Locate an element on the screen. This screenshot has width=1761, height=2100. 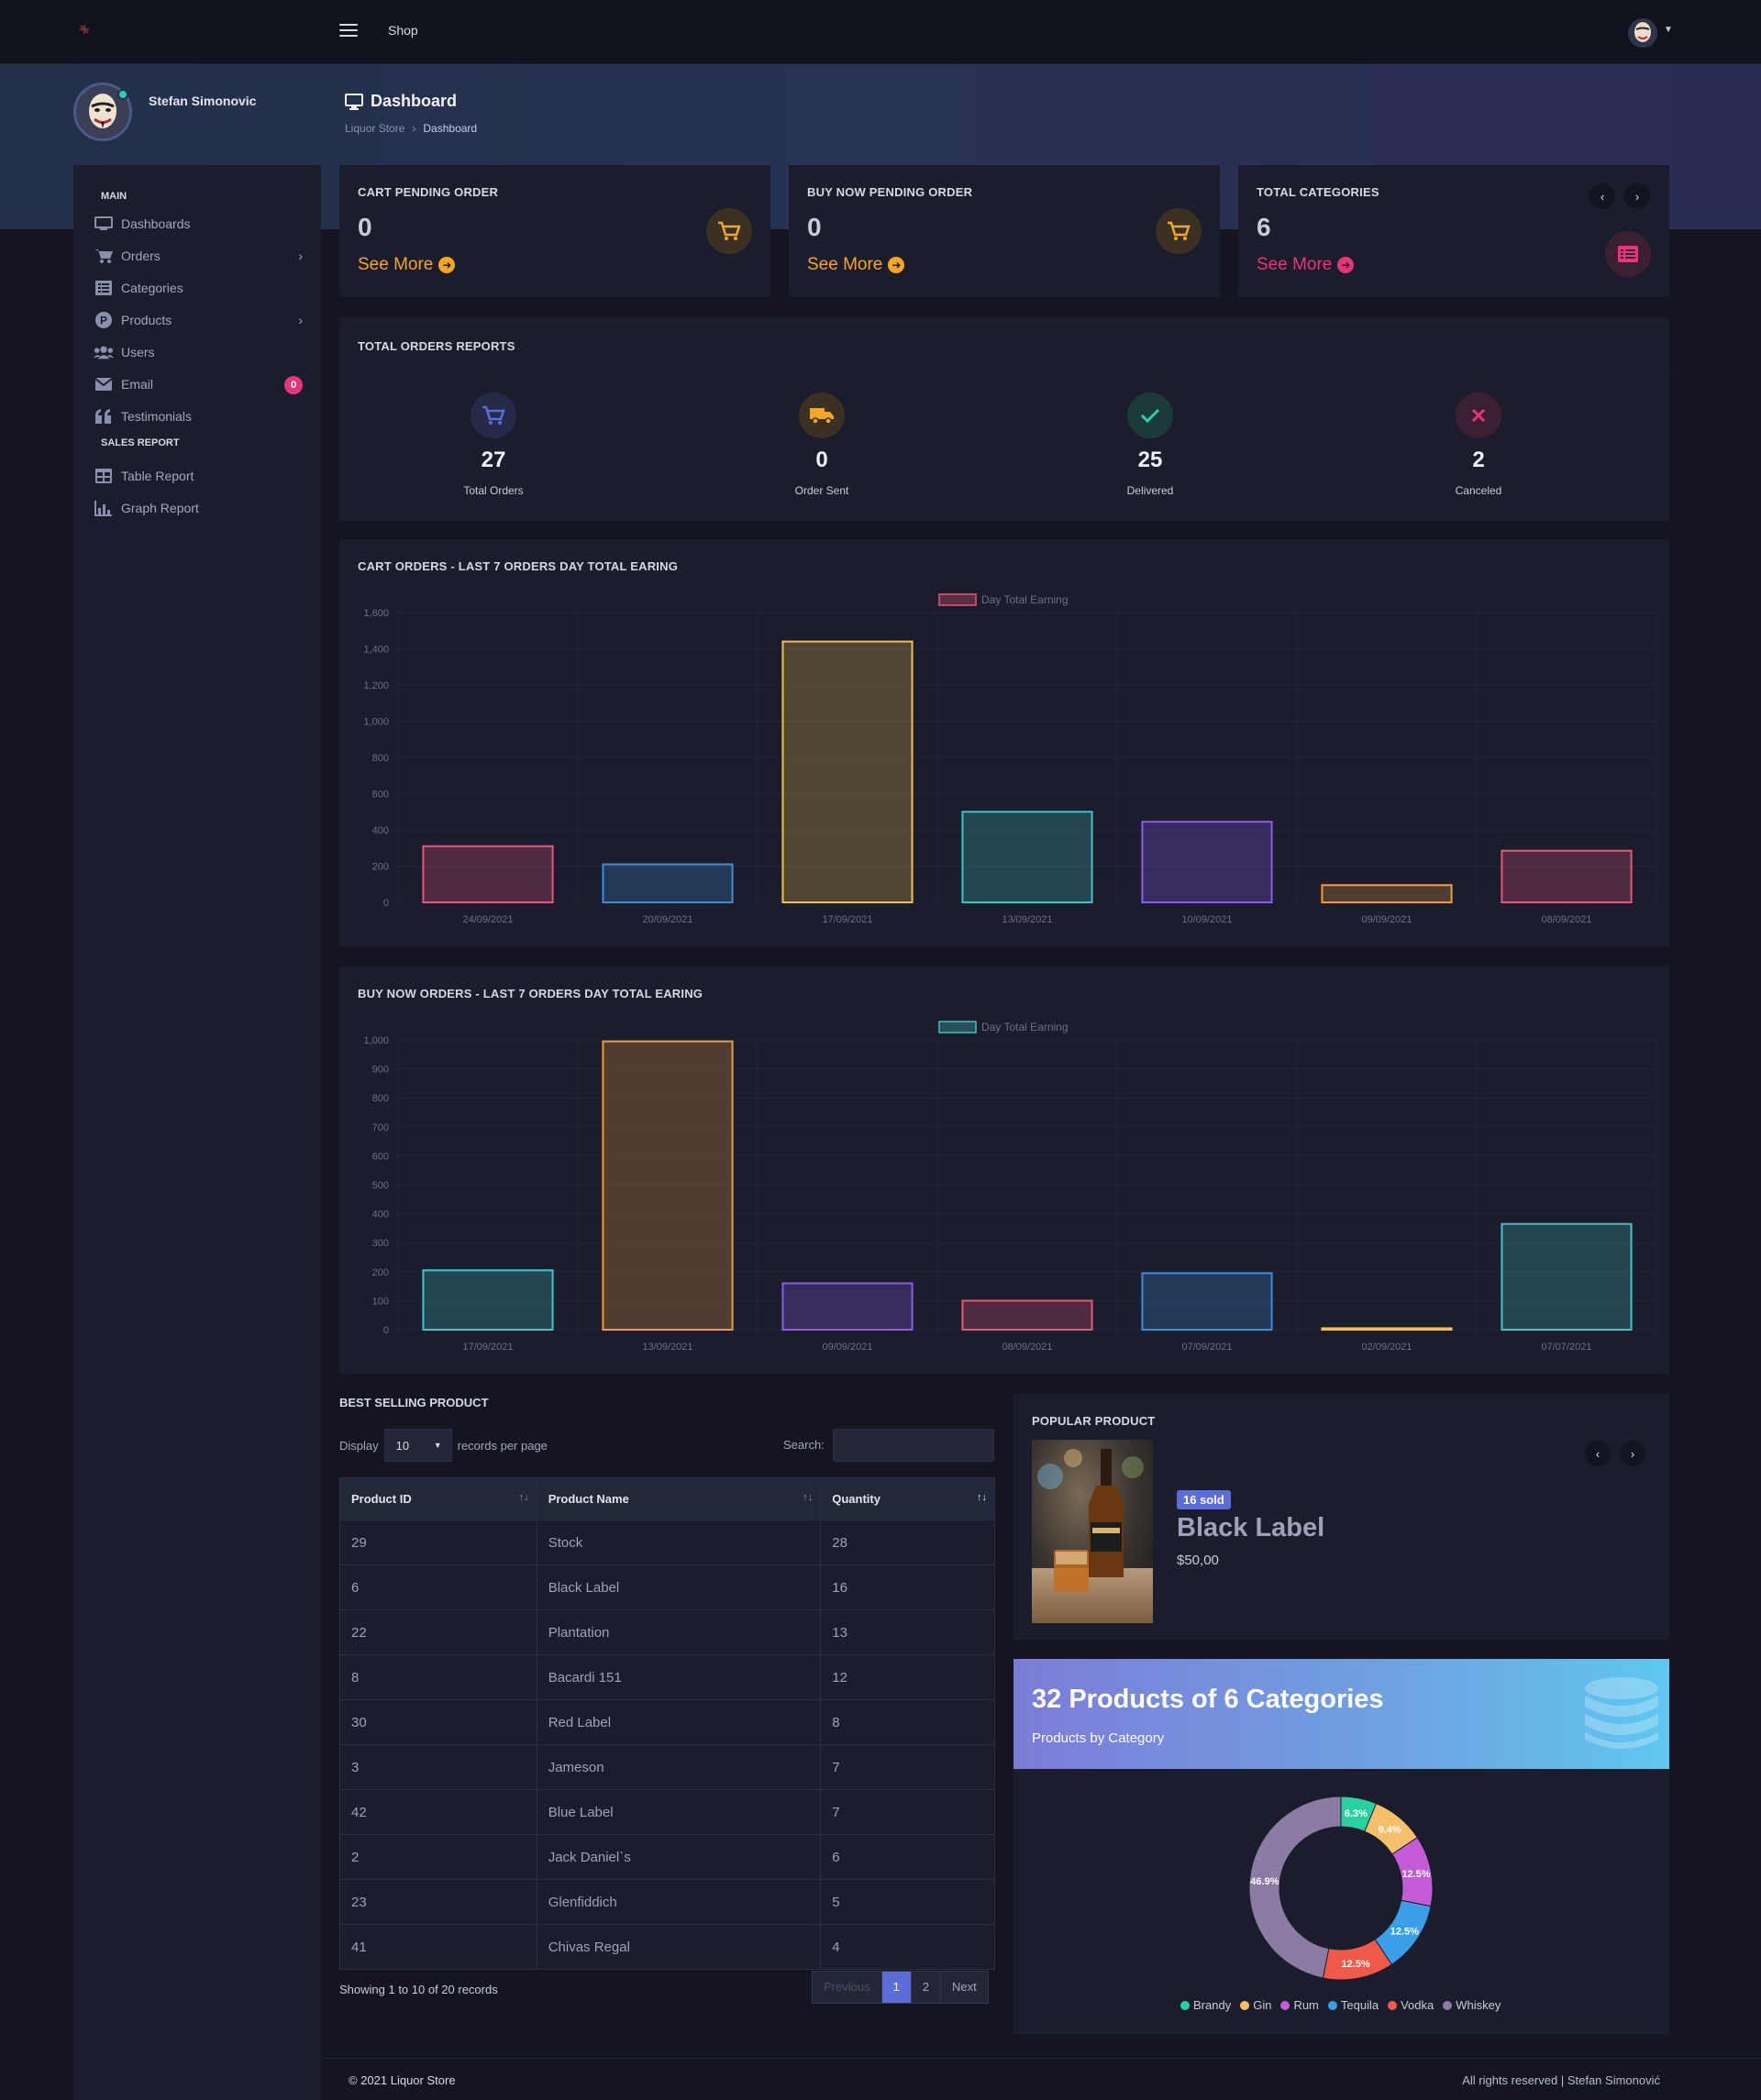
y-tick-label: 200 is located at coordinates (380, 867).